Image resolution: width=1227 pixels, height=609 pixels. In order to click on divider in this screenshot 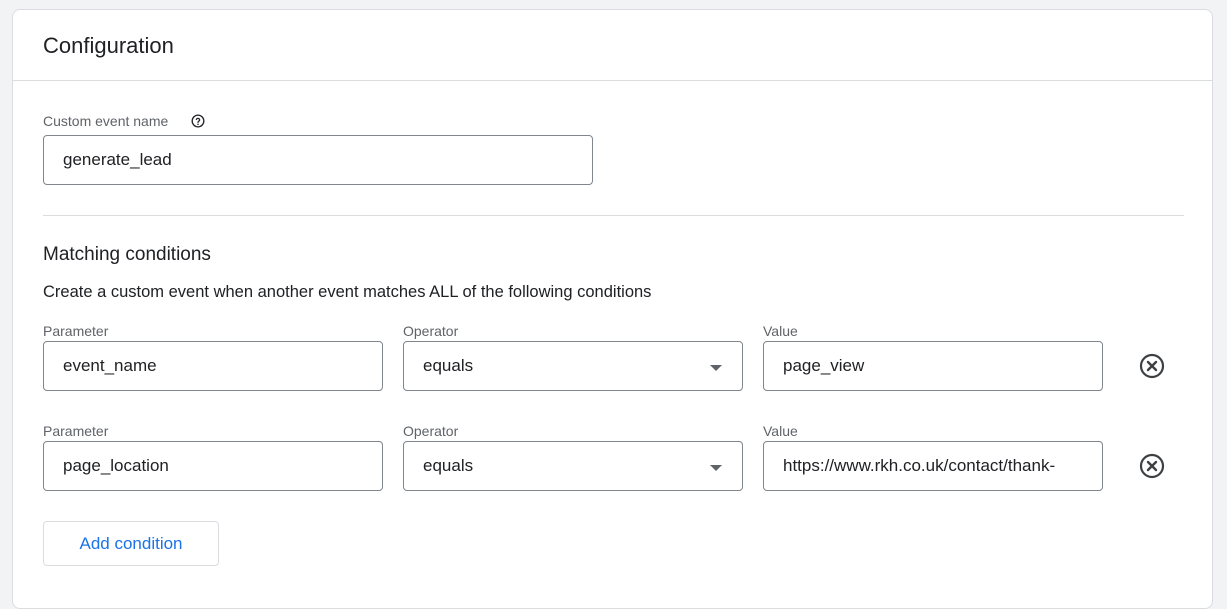, I will do `click(613, 215)`.